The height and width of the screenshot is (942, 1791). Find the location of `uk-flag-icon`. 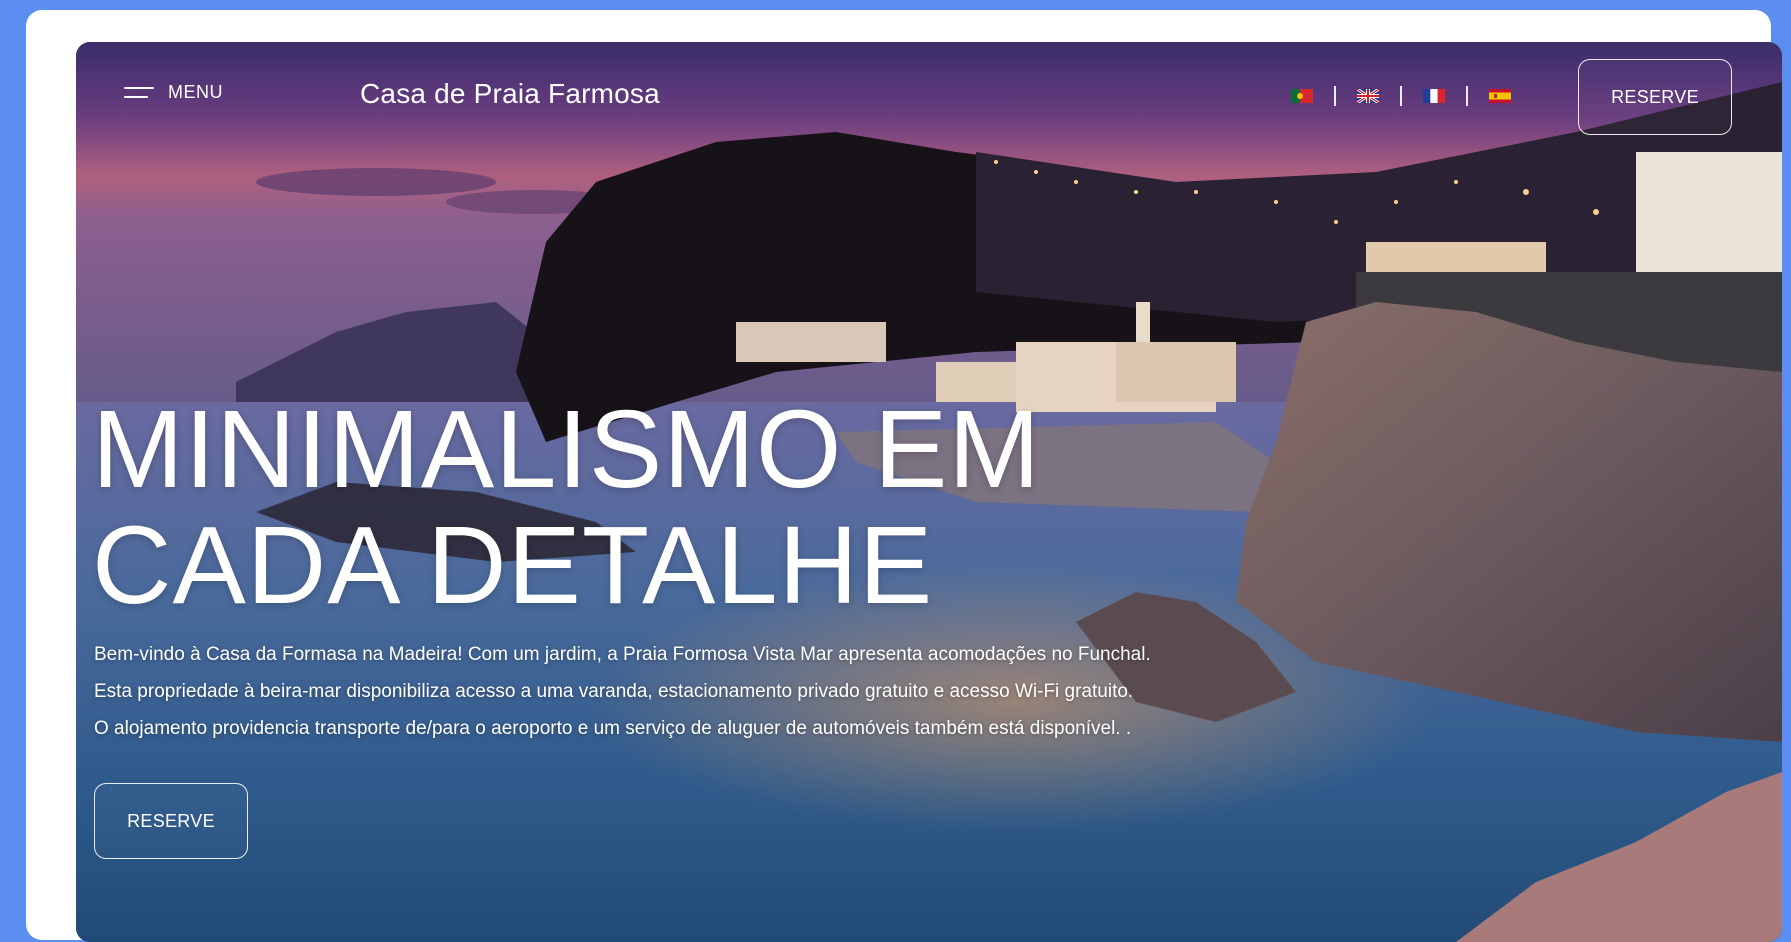

uk-flag-icon is located at coordinates (1368, 96).